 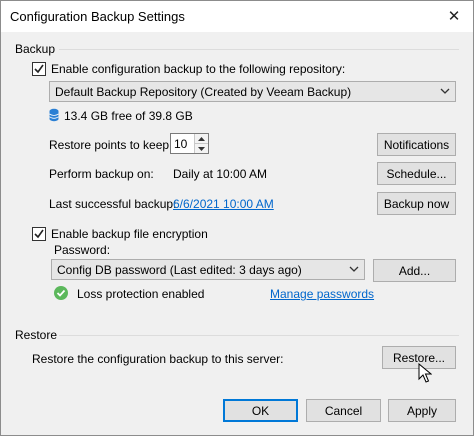 What do you see at coordinates (416, 144) in the screenshot?
I see `notifications-button: Notifications` at bounding box center [416, 144].